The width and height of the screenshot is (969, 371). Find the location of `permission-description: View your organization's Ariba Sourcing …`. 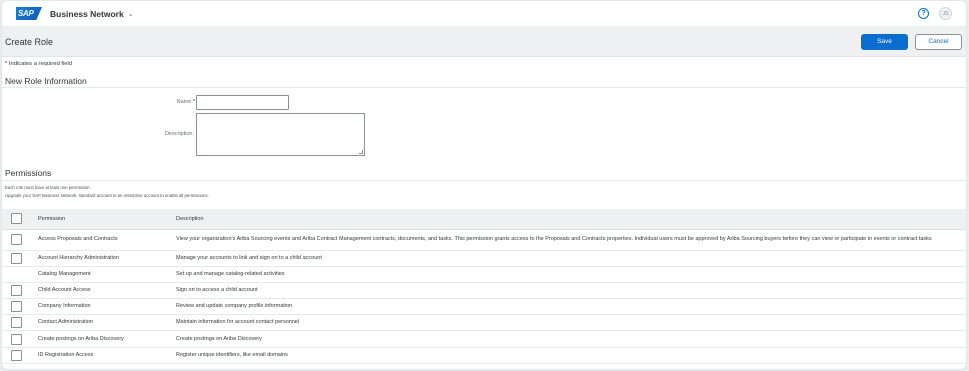

permission-description: View your organization's Ariba Sourcing … is located at coordinates (571, 240).